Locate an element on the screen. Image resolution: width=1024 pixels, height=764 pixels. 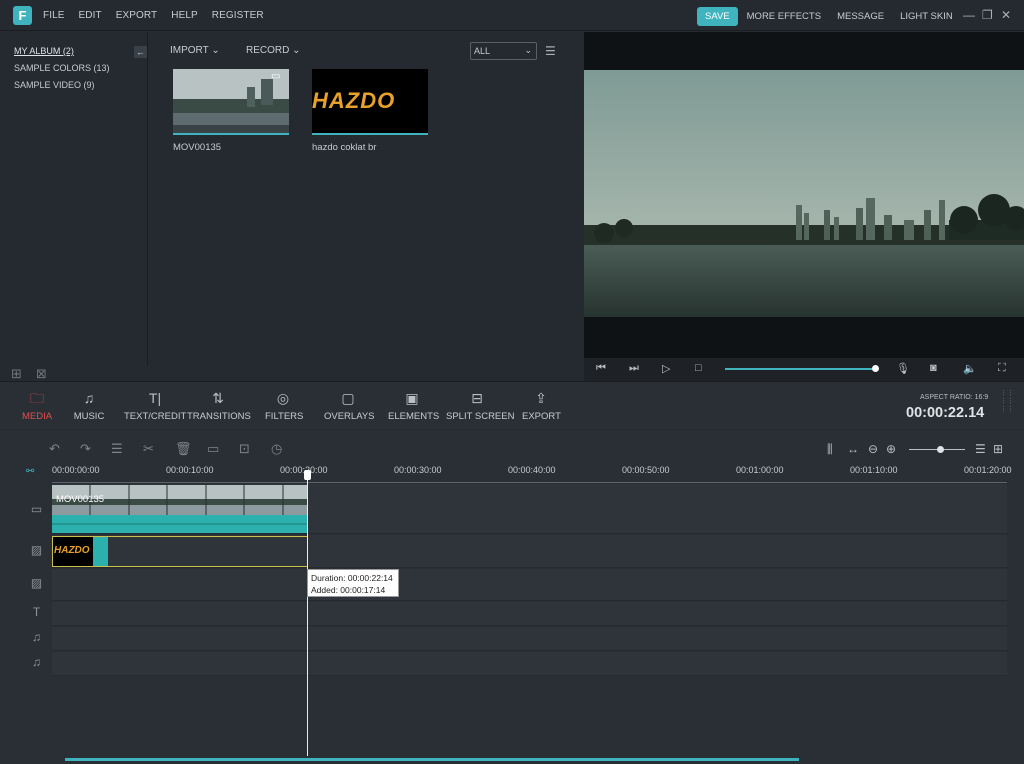
collapse-arrow-icon: ← is located at coordinates (140, 52).